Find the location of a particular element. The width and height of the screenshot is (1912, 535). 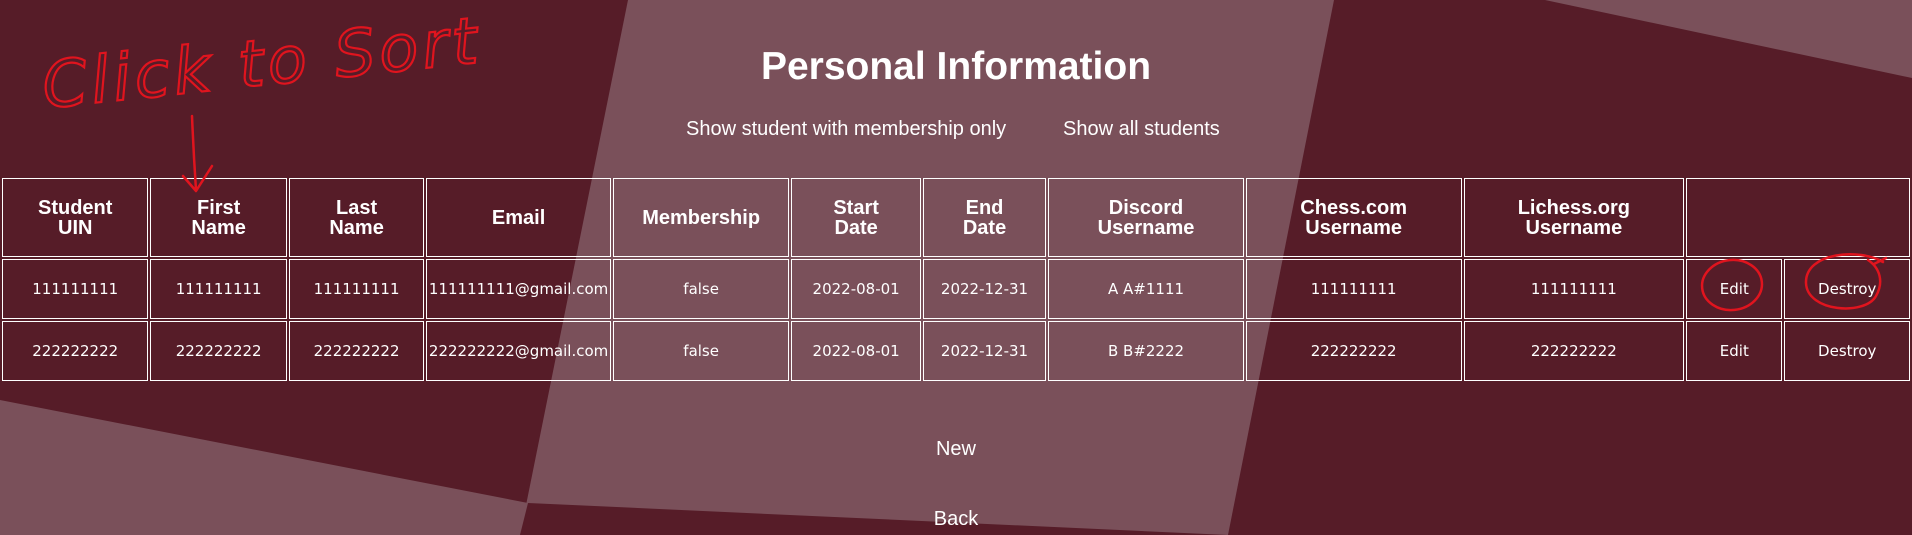

cell-first-name: 222222222 is located at coordinates (218, 351).